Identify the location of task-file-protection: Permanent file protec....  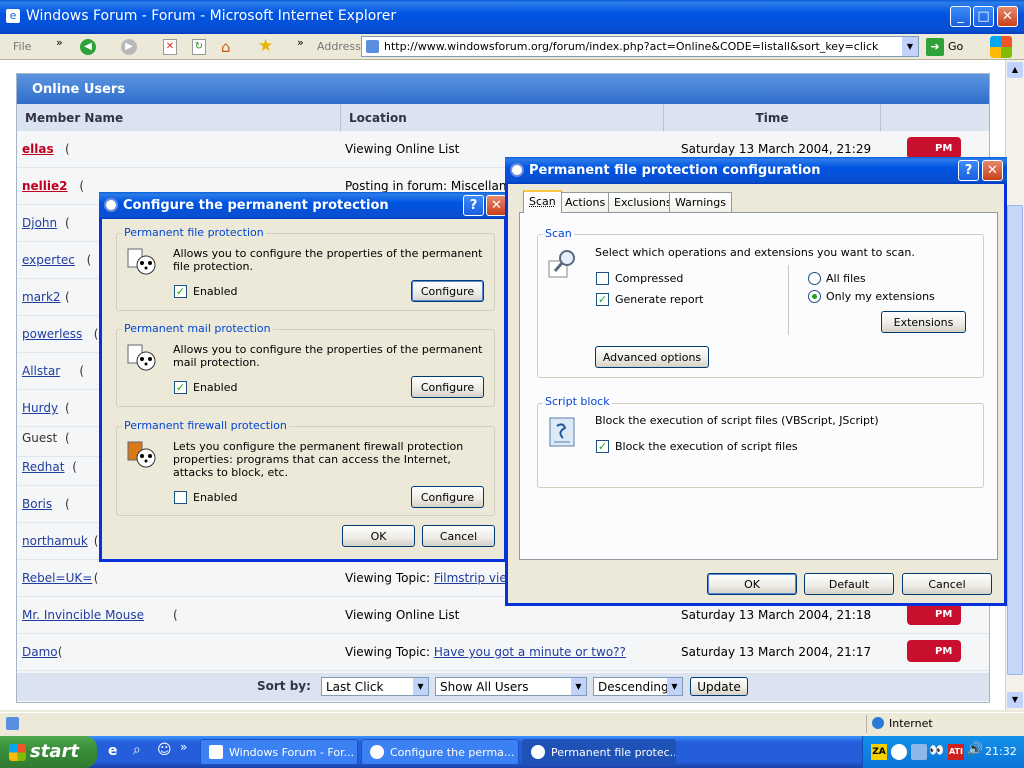
(599, 752).